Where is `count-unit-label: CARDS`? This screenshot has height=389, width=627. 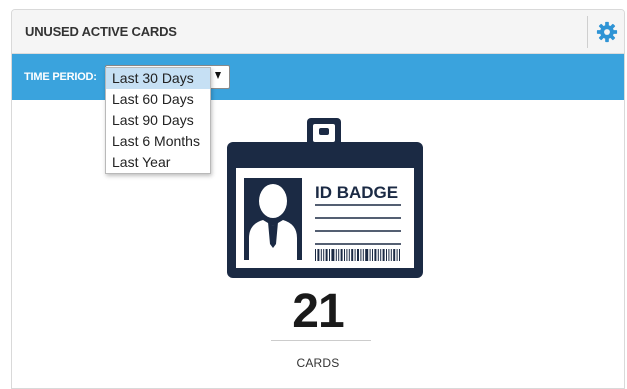
count-unit-label: CARDS is located at coordinates (318, 363).